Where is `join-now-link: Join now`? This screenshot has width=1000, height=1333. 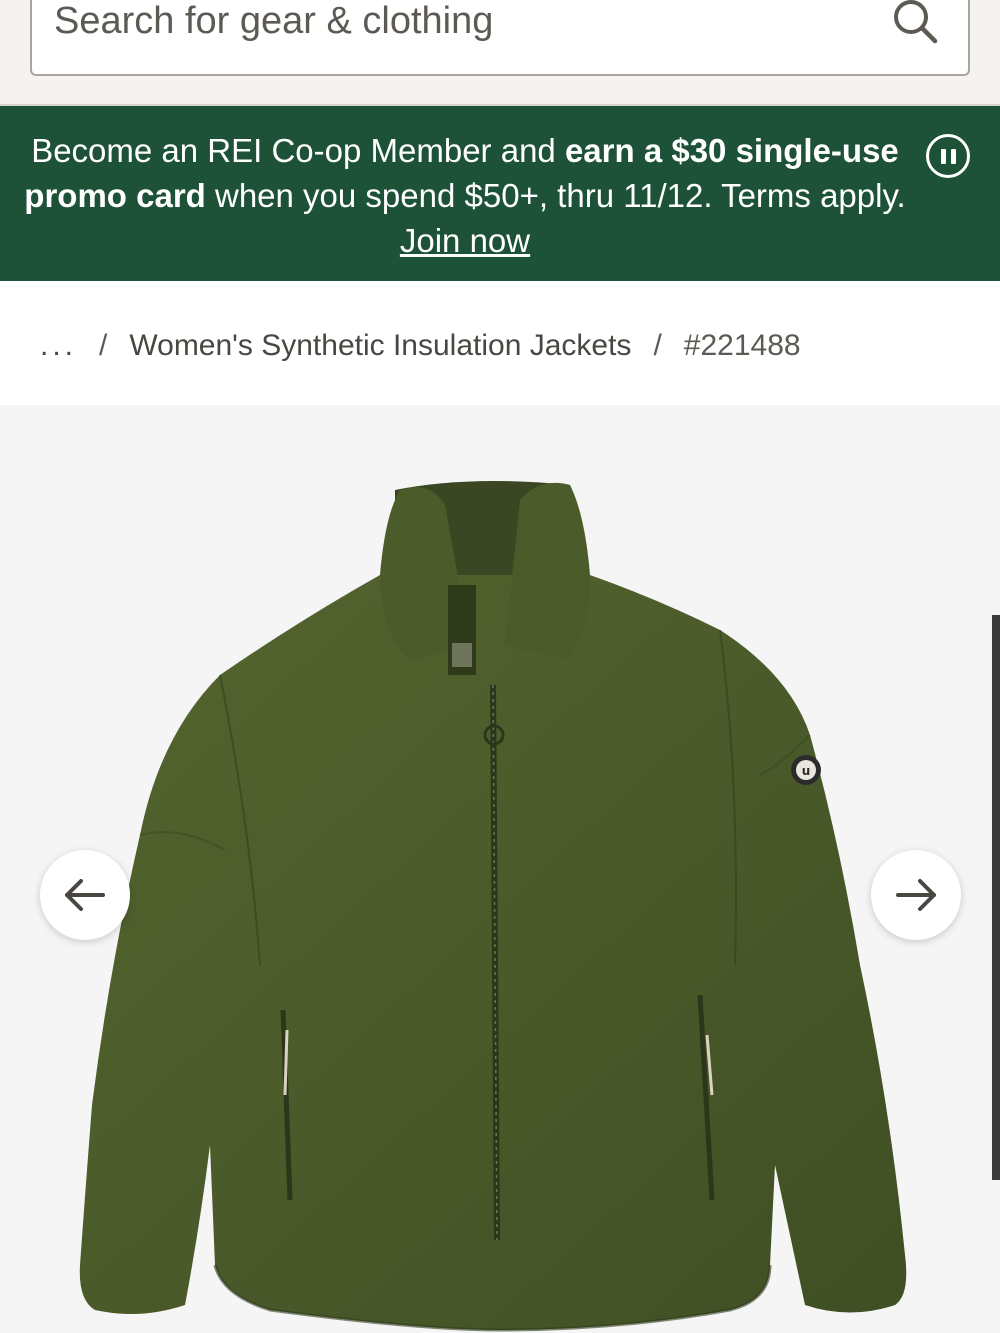 join-now-link: Join now is located at coordinates (465, 240).